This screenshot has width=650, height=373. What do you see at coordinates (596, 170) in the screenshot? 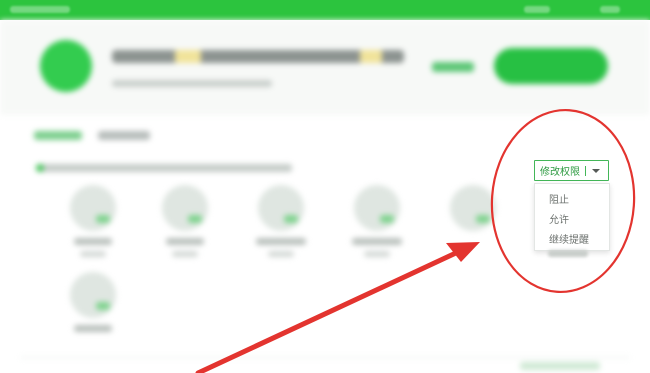
I see `chevron-down-icon` at bounding box center [596, 170].